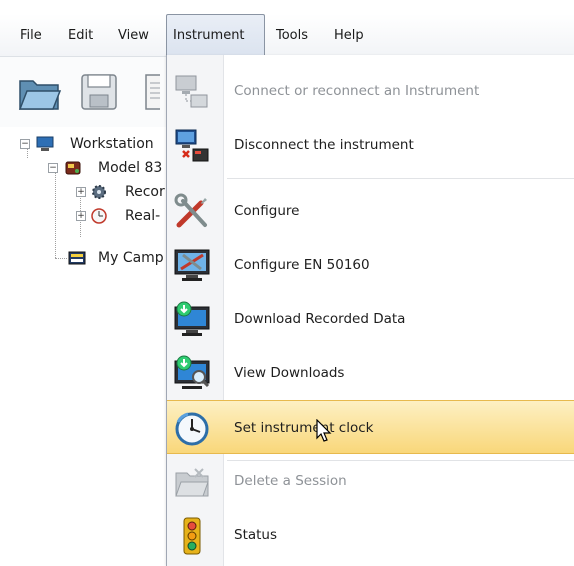 The width and height of the screenshot is (574, 566). Describe the element at coordinates (39, 92) in the screenshot. I see `open-folder-icon` at that location.